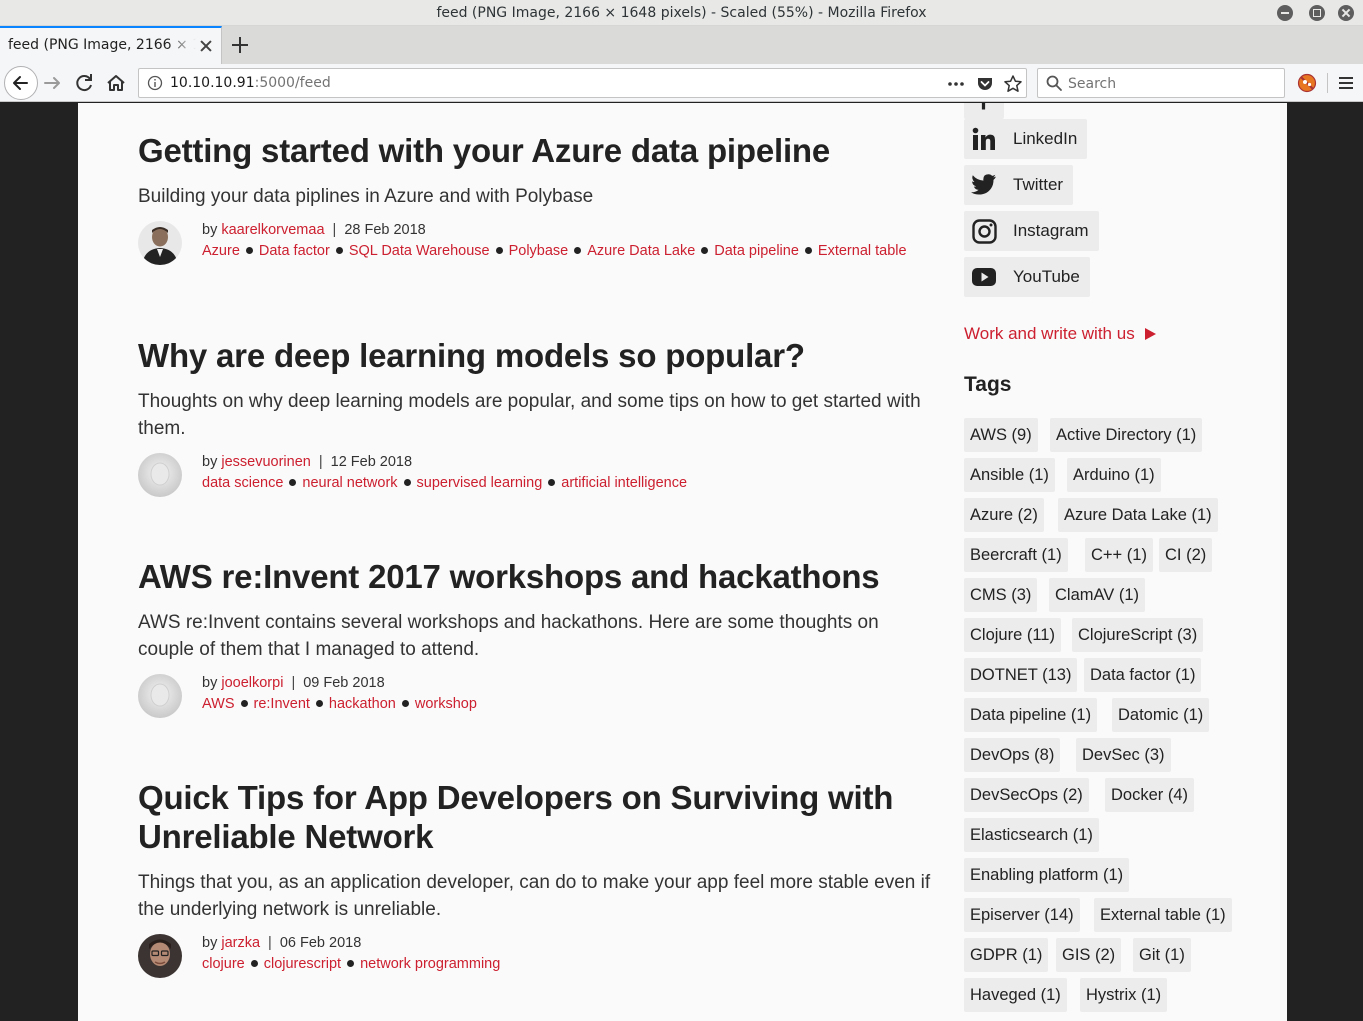  What do you see at coordinates (956, 84) in the screenshot?
I see `more-actions-icon` at bounding box center [956, 84].